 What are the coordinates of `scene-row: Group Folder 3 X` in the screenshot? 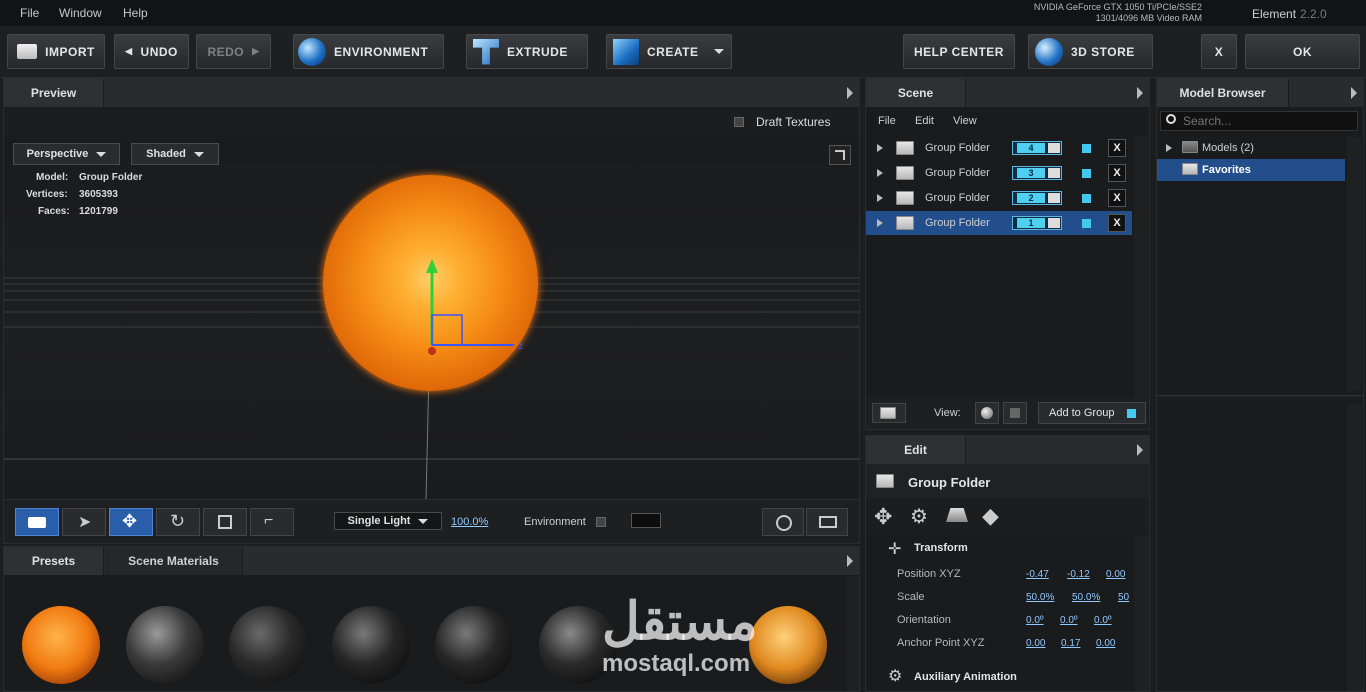 It's located at (999, 173).